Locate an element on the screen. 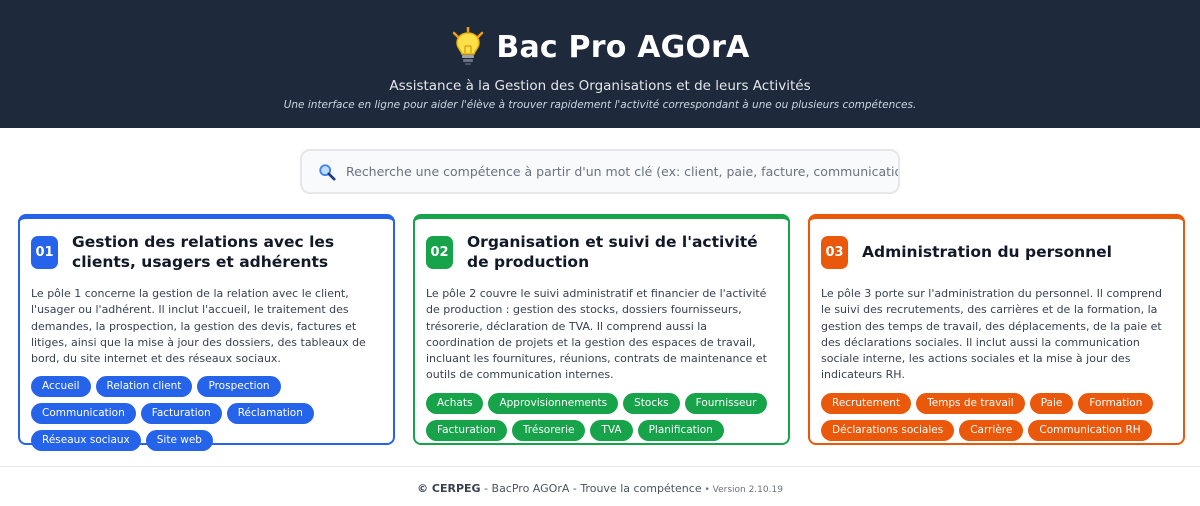  keyword-tag: Relation client is located at coordinates (144, 387).